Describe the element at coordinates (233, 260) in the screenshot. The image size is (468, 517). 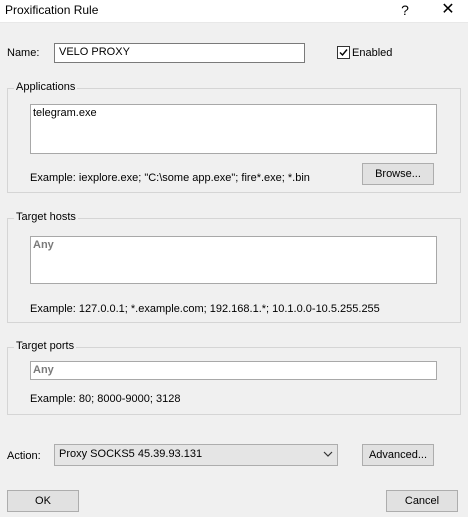
I see `target-hosts-input: Any` at that location.